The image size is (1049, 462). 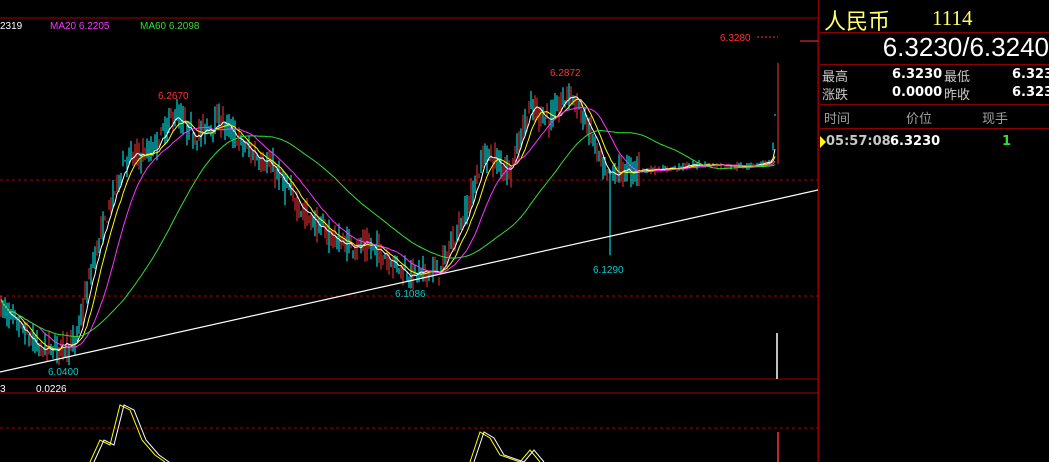 I want to click on legend-item: 2319, so click(x=11, y=26).